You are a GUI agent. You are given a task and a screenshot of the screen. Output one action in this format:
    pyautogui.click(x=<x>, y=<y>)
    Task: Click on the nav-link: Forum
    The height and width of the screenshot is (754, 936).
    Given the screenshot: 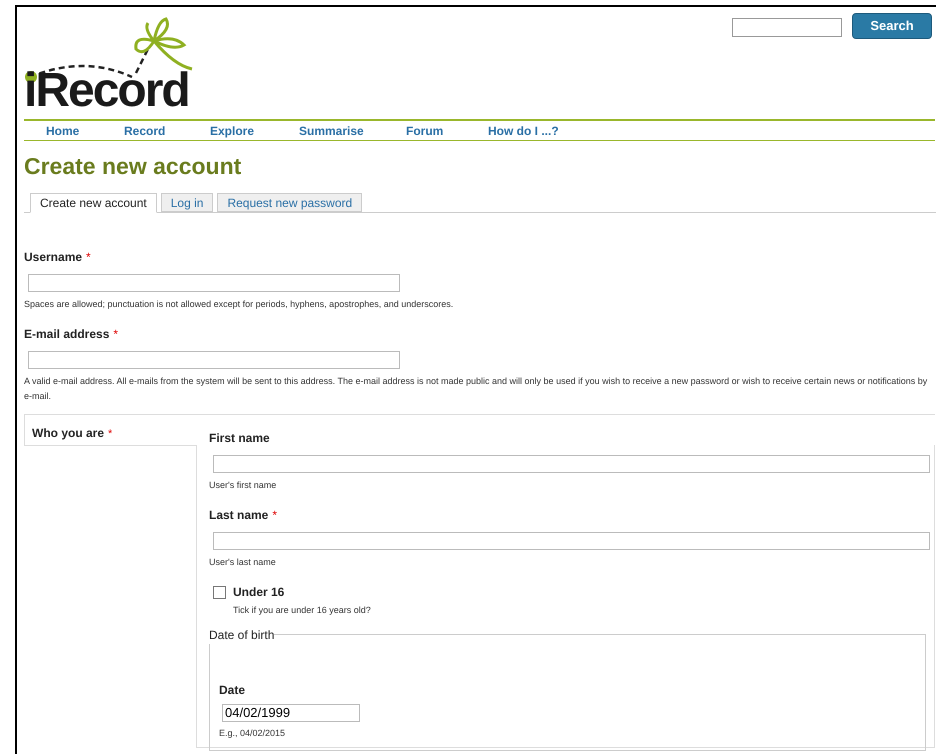 What is the action you would take?
    pyautogui.click(x=447, y=131)
    